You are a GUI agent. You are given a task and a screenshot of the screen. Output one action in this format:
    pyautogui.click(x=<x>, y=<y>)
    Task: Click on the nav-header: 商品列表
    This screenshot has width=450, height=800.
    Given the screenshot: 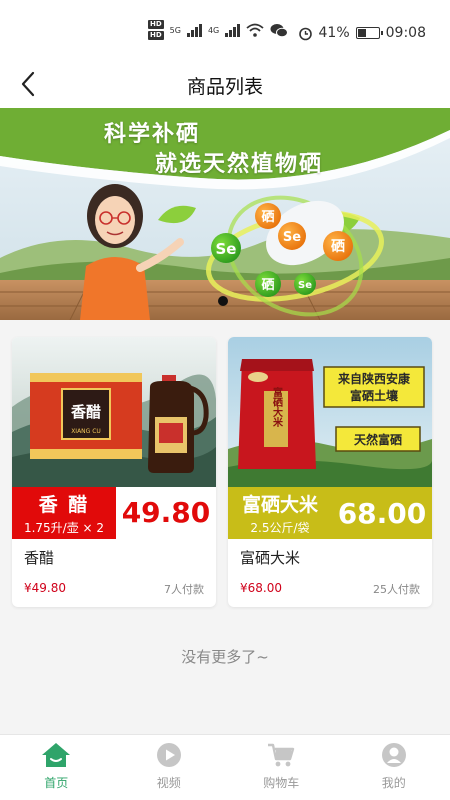 What is the action you would take?
    pyautogui.click(x=225, y=84)
    